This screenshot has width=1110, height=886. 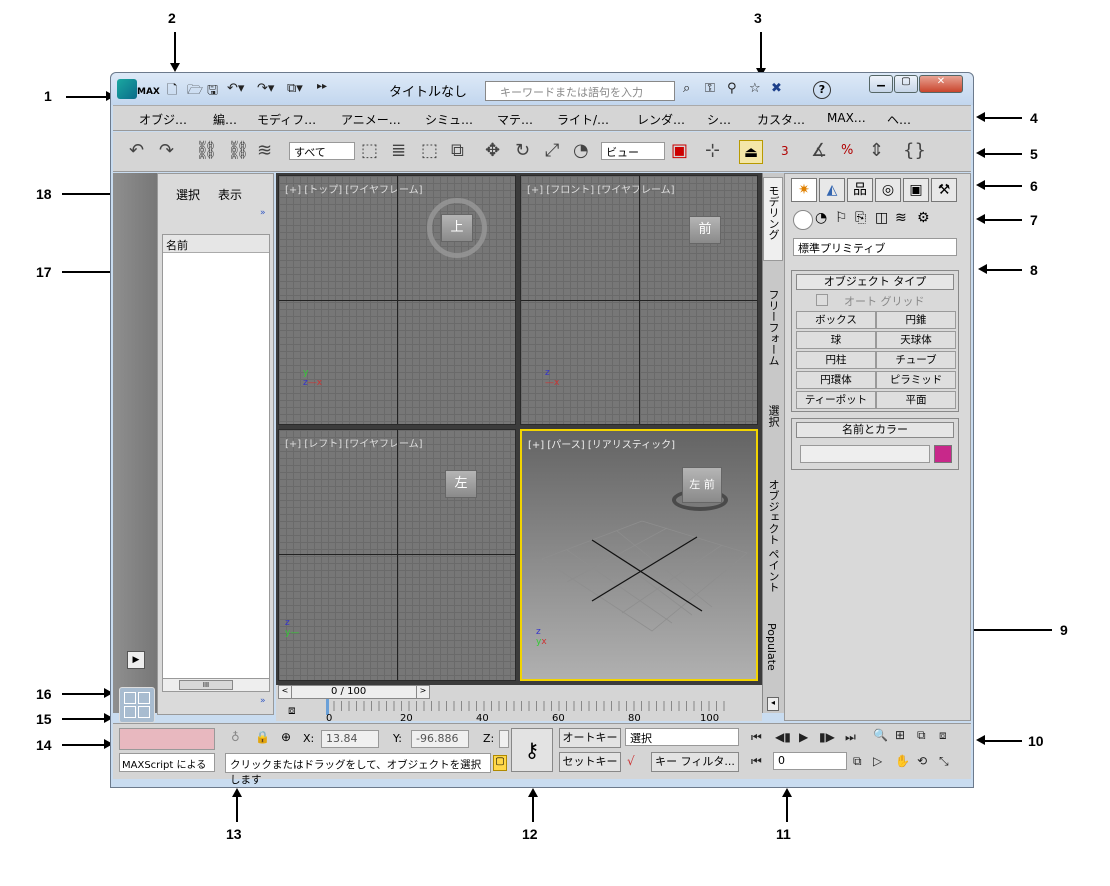 What do you see at coordinates (841, 218) in the screenshot?
I see `lights-icon: ⚐` at bounding box center [841, 218].